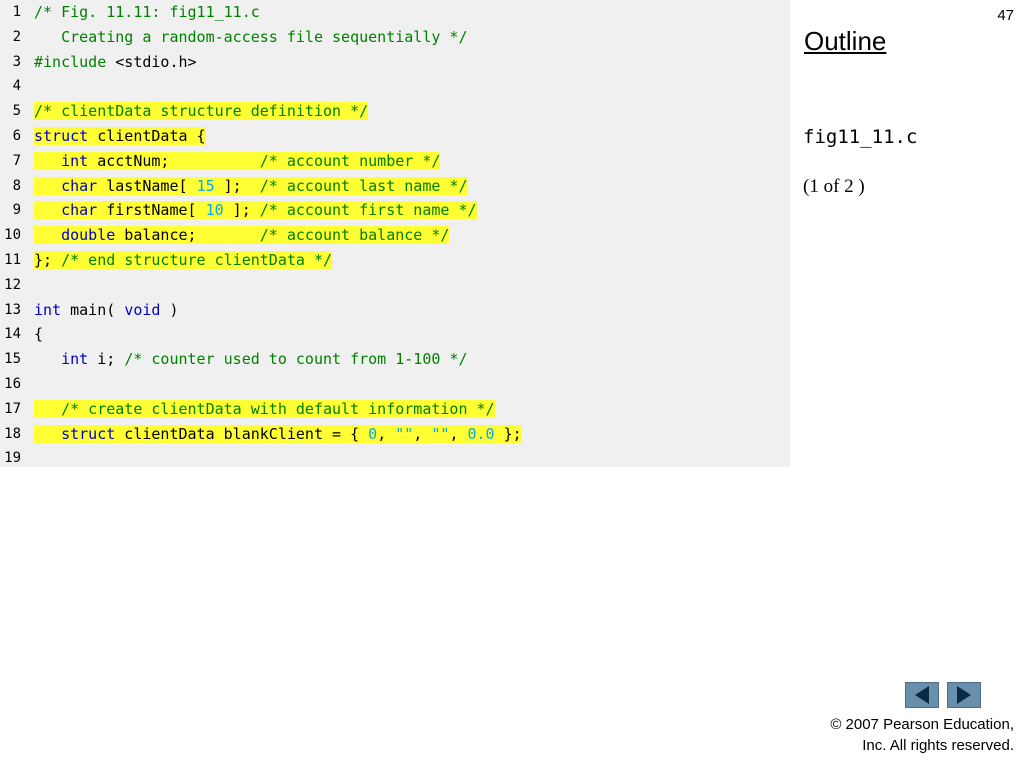 This screenshot has height=768, width=1024. I want to click on code-token: acctNum;, so click(174, 160).